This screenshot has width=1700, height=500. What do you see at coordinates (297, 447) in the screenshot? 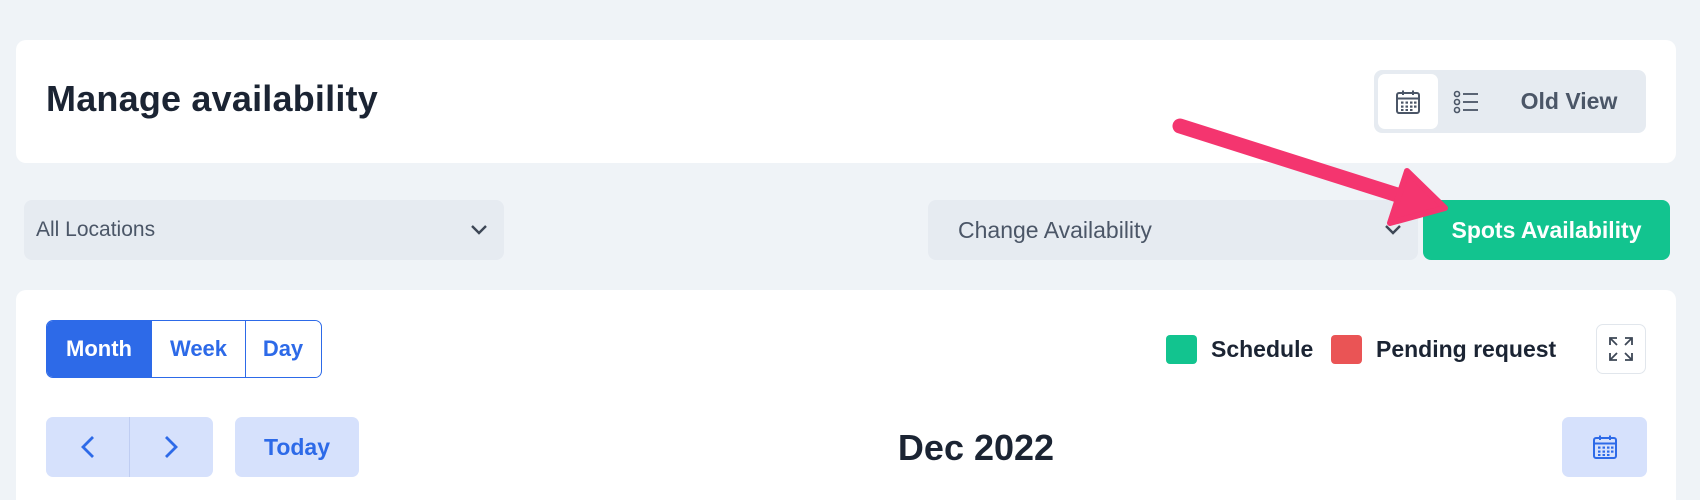
I see `today-button: Today` at bounding box center [297, 447].